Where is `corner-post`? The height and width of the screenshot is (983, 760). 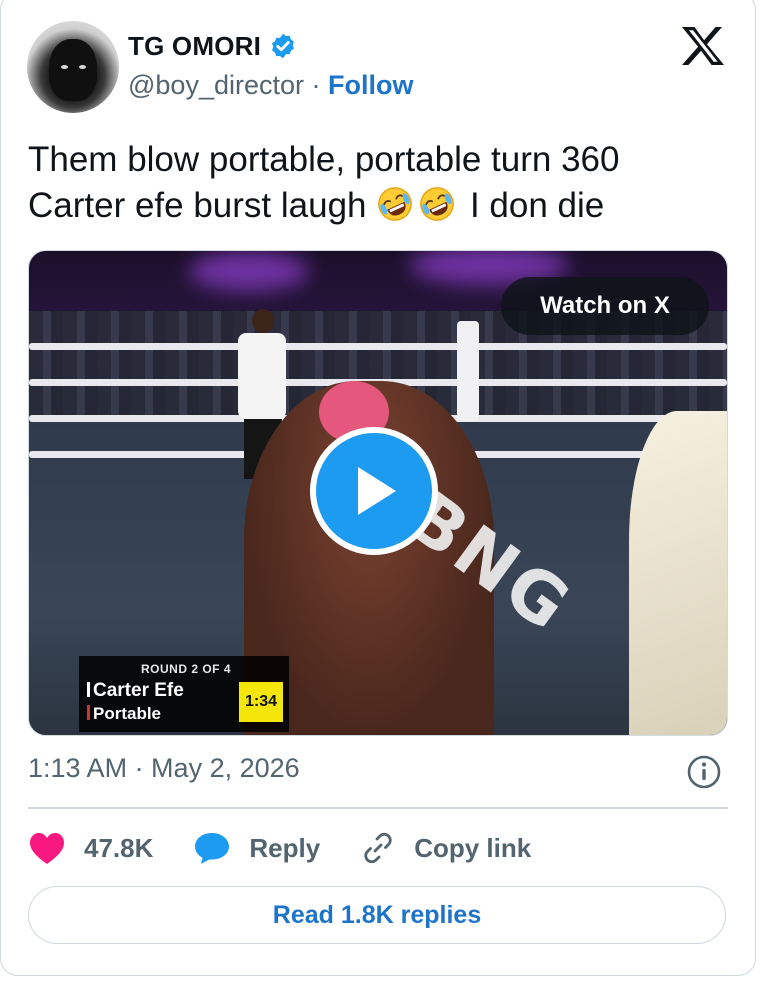 corner-post is located at coordinates (468, 371).